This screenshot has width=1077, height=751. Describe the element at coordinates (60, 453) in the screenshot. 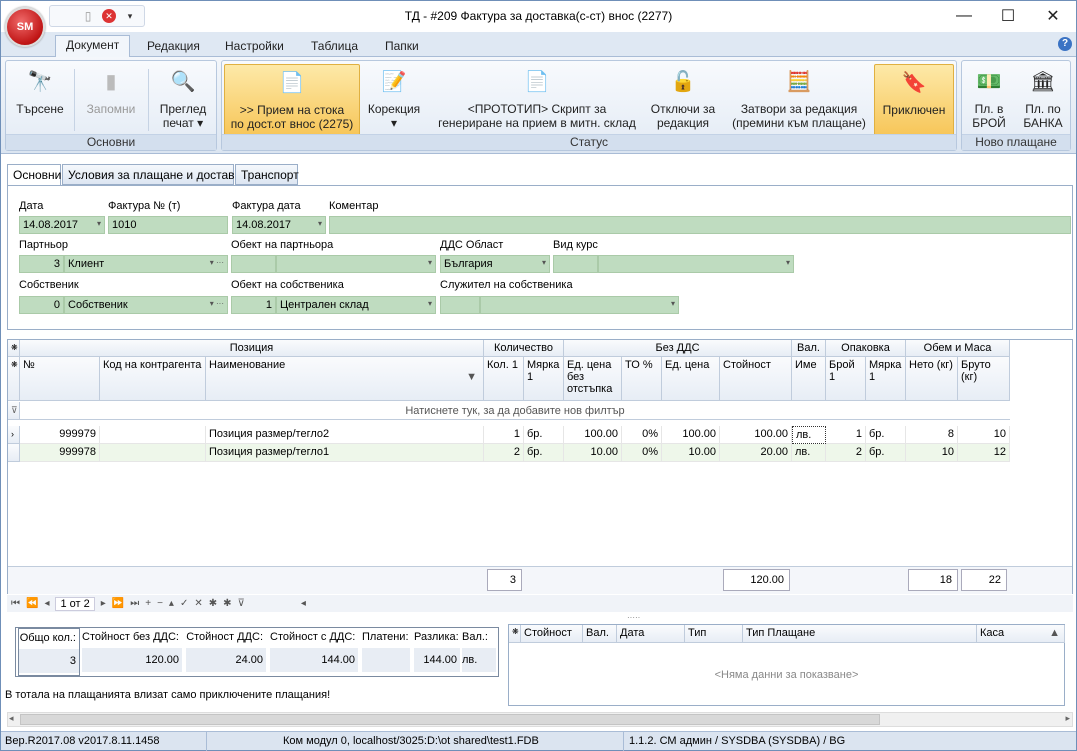

I see `table-cell: 999978` at that location.